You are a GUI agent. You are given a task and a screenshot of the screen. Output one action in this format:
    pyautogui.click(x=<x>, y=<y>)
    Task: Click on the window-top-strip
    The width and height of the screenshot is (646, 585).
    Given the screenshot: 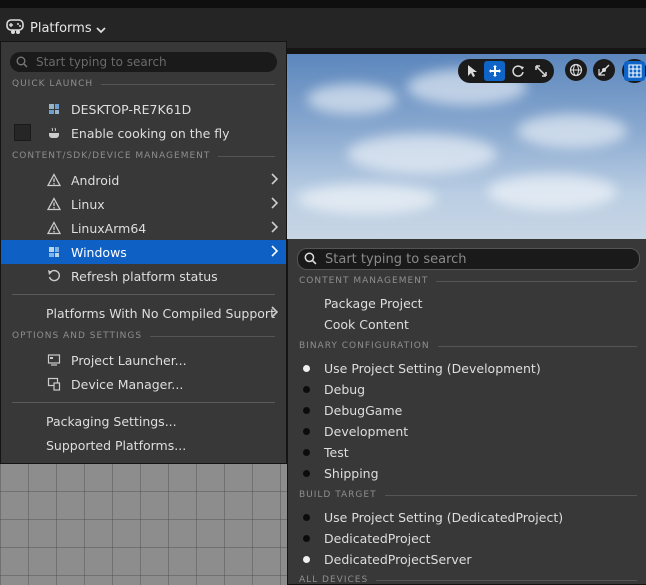 What is the action you would take?
    pyautogui.click(x=323, y=4)
    